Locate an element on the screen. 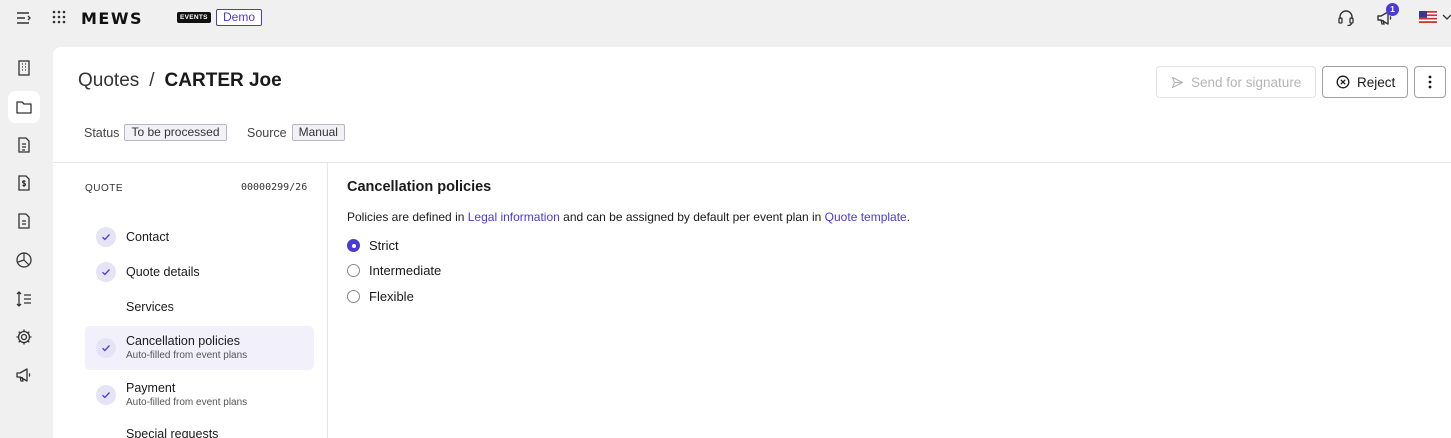  policy-option-label: Flexible is located at coordinates (391, 296).